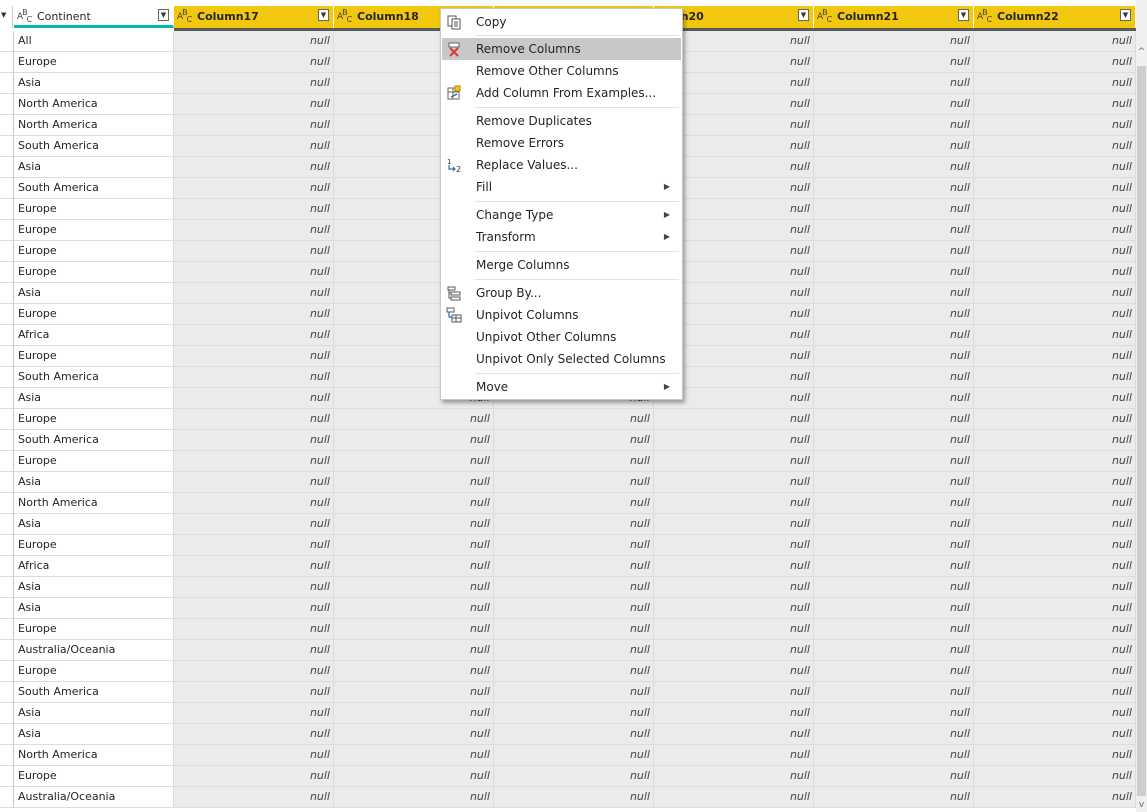 Image resolution: width=1147 pixels, height=812 pixels. Describe the element at coordinates (254, 17) in the screenshot. I see `column-header-column17: ABC Column17 ▼` at that location.